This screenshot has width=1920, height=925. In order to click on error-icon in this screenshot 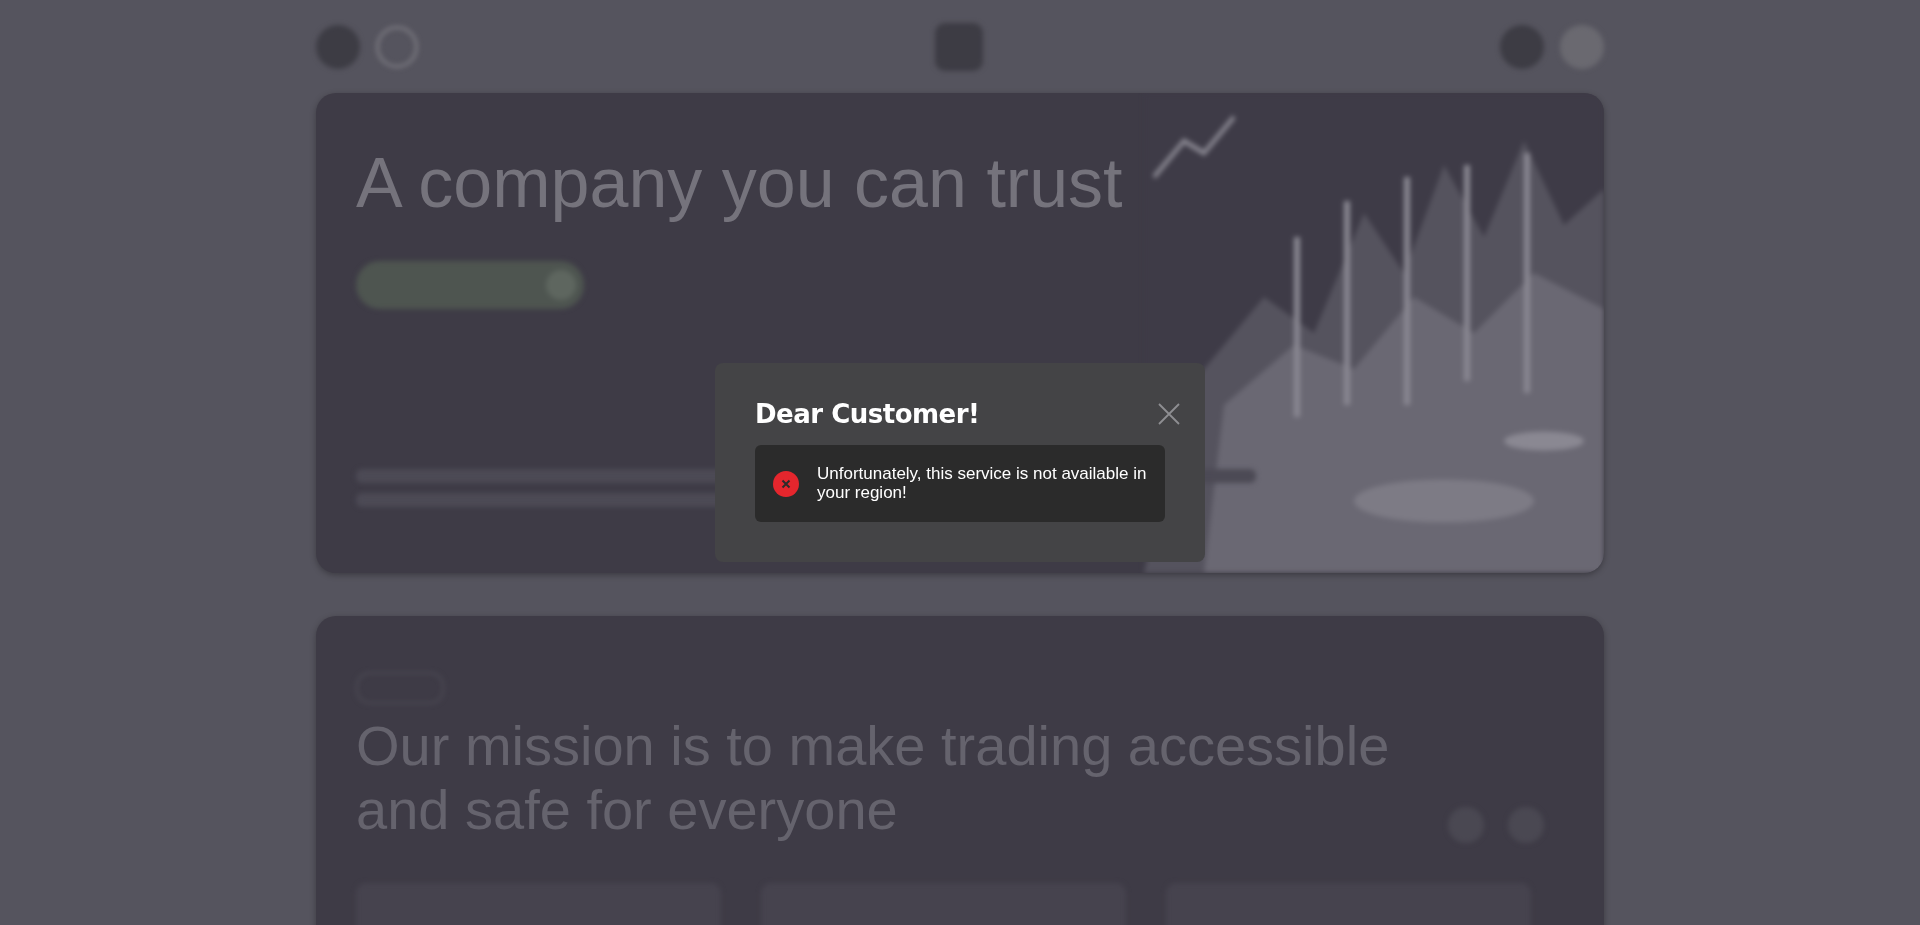, I will do `click(786, 483)`.